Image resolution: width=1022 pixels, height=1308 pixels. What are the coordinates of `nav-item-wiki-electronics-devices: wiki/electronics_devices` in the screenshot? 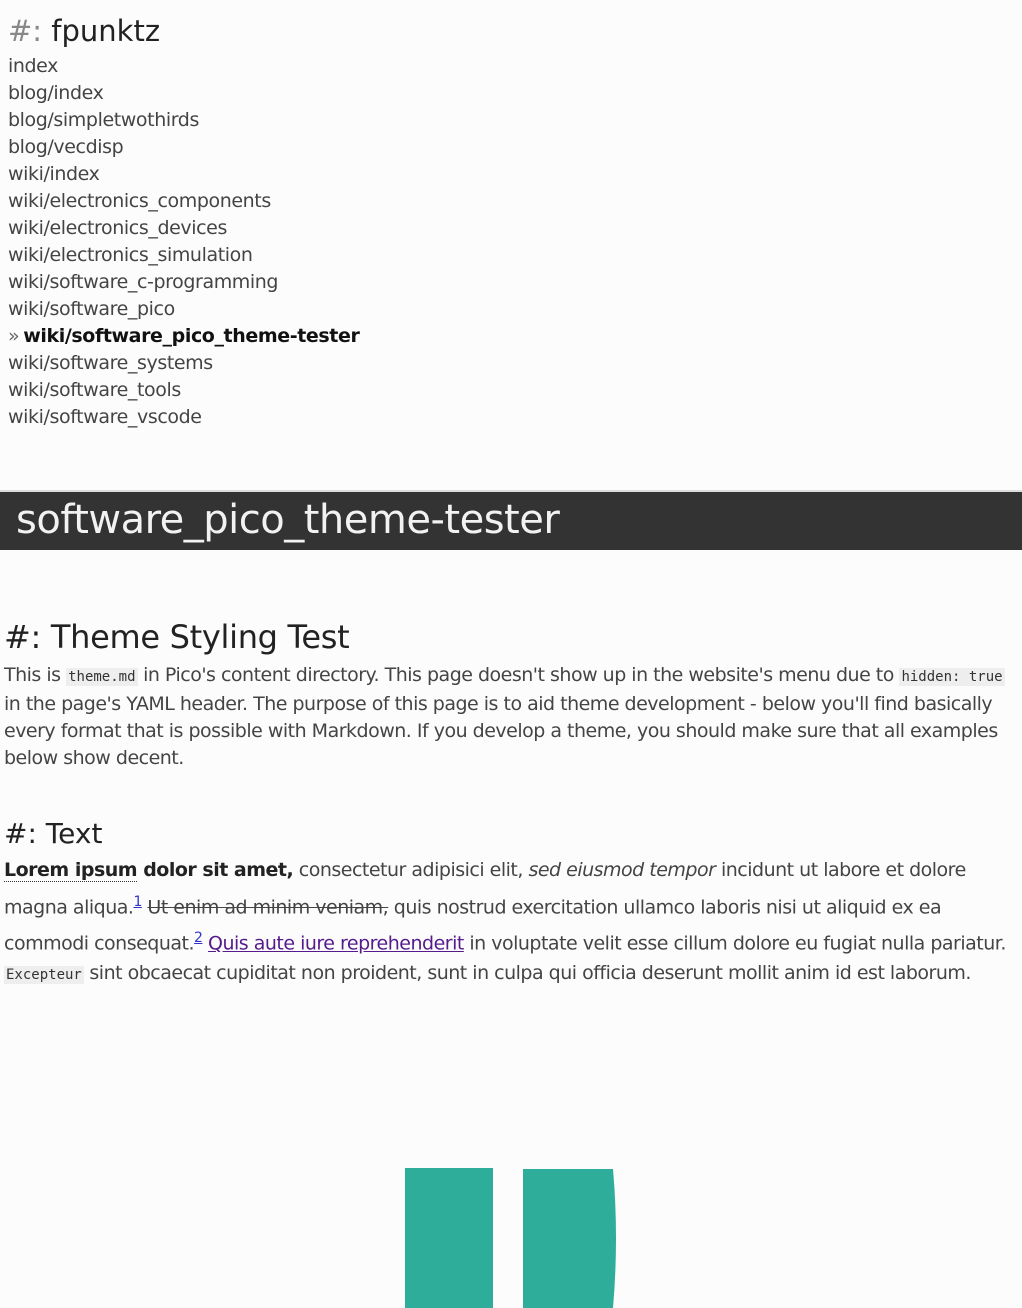 It's located at (183, 228).